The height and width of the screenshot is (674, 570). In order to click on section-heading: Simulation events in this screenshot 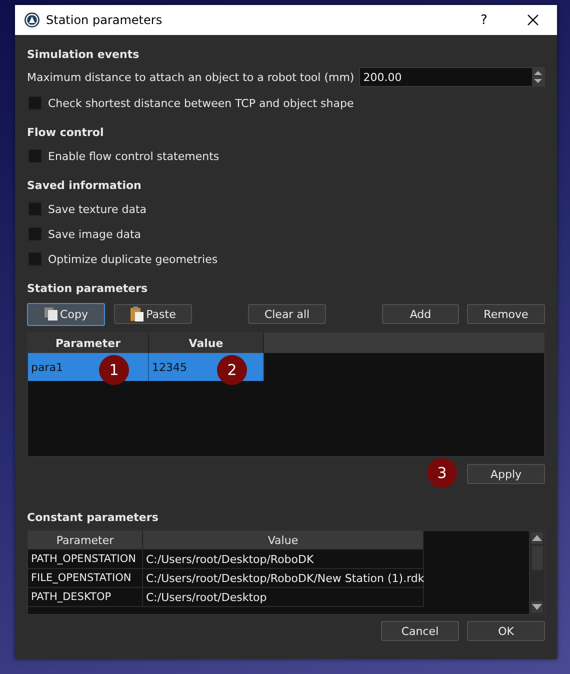, I will do `click(83, 55)`.